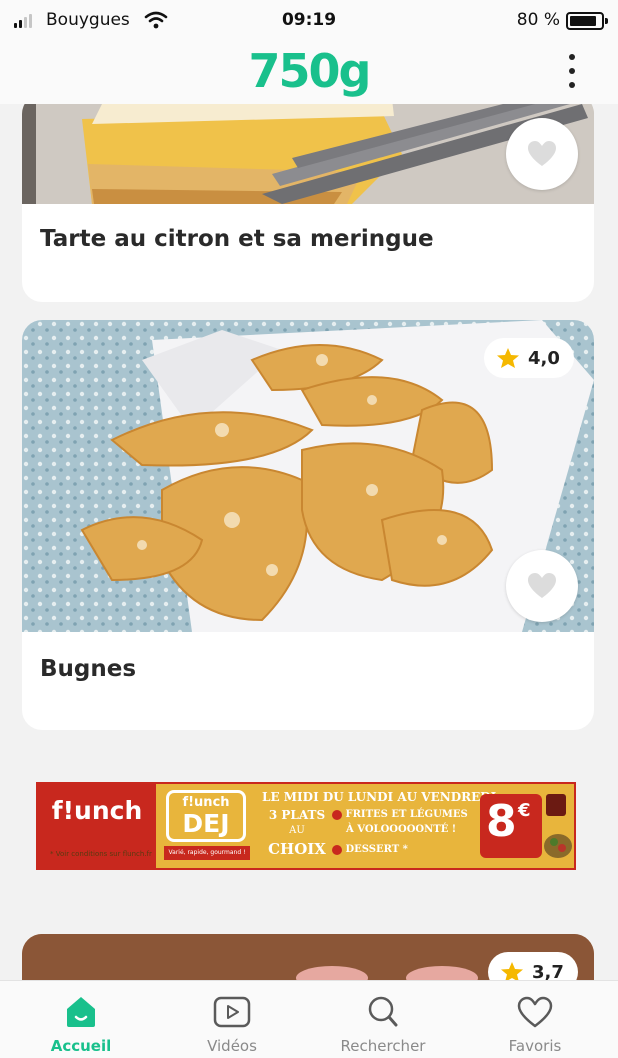  Describe the element at coordinates (383, 1046) in the screenshot. I see `tab-label: Rechercher` at that location.